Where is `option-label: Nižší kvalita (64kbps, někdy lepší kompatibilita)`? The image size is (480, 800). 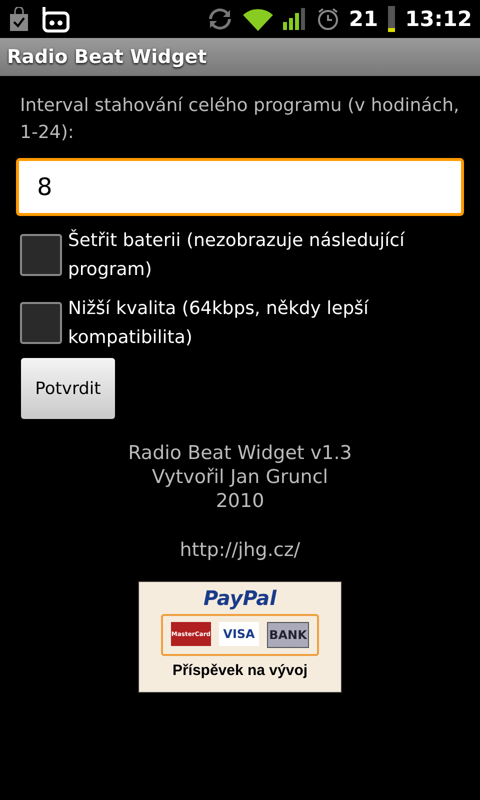
option-label: Nižší kvalita (64kbps, někdy lepší kompatibilita) is located at coordinates (219, 323).